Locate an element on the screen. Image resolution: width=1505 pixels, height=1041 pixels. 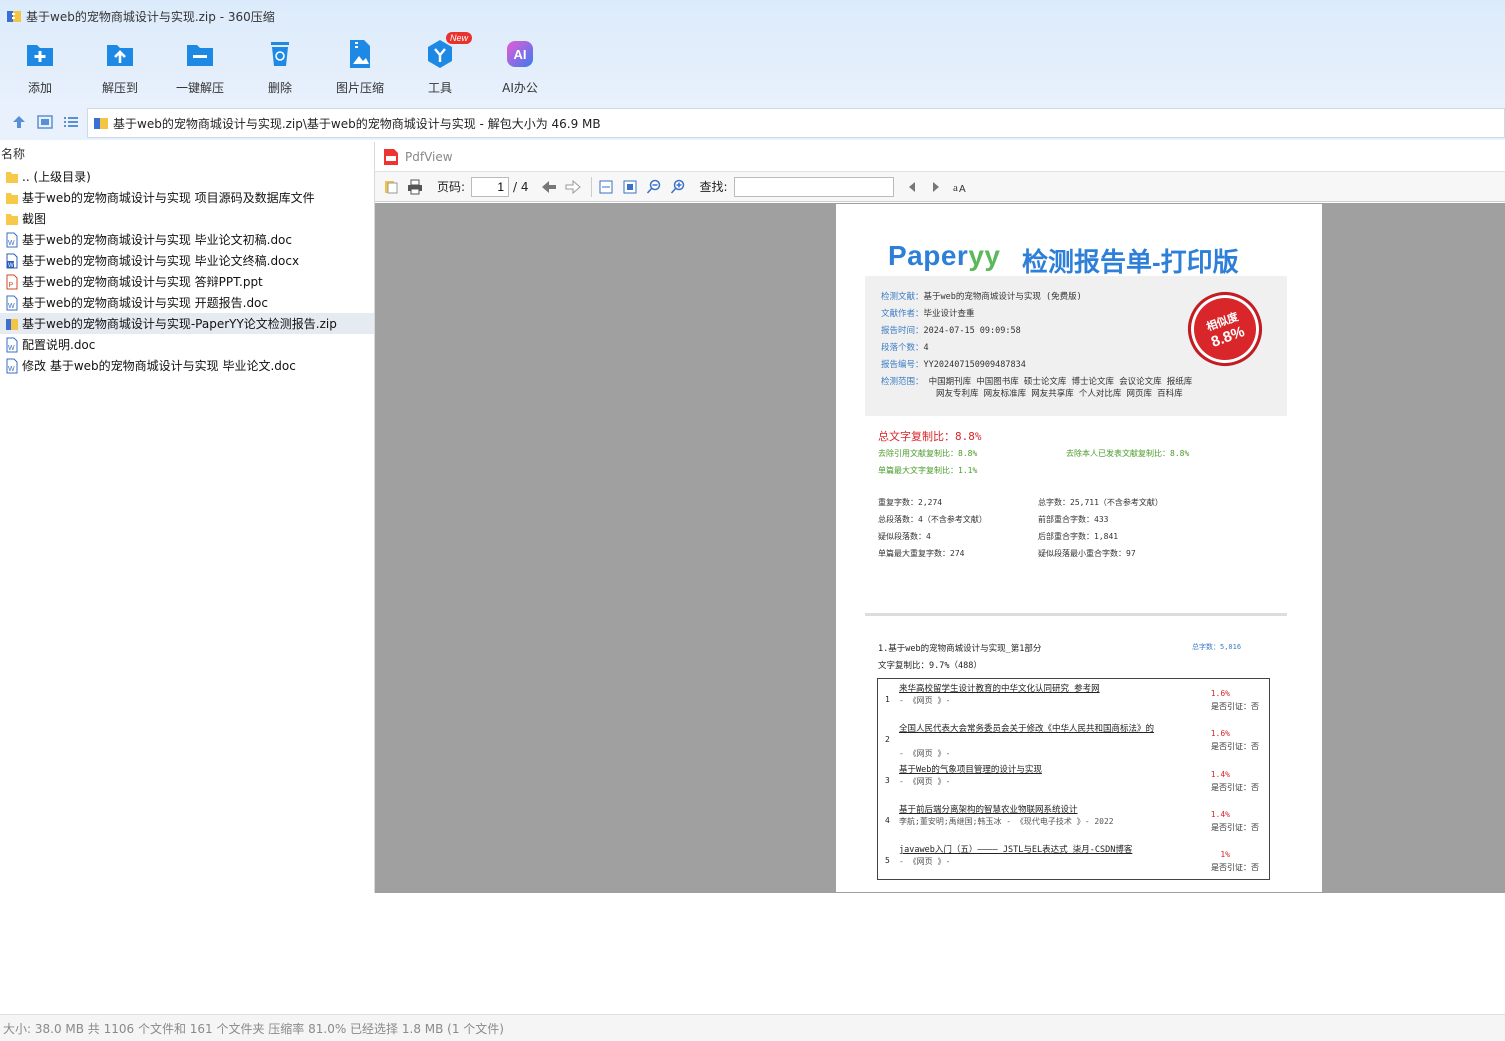
section-total: 总字数：5,016 is located at coordinates (1217, 647).